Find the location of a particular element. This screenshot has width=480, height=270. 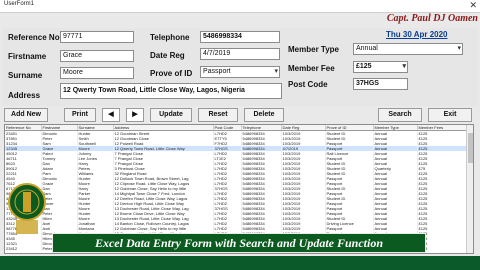

footer-strip is located at coordinates (240, 263).